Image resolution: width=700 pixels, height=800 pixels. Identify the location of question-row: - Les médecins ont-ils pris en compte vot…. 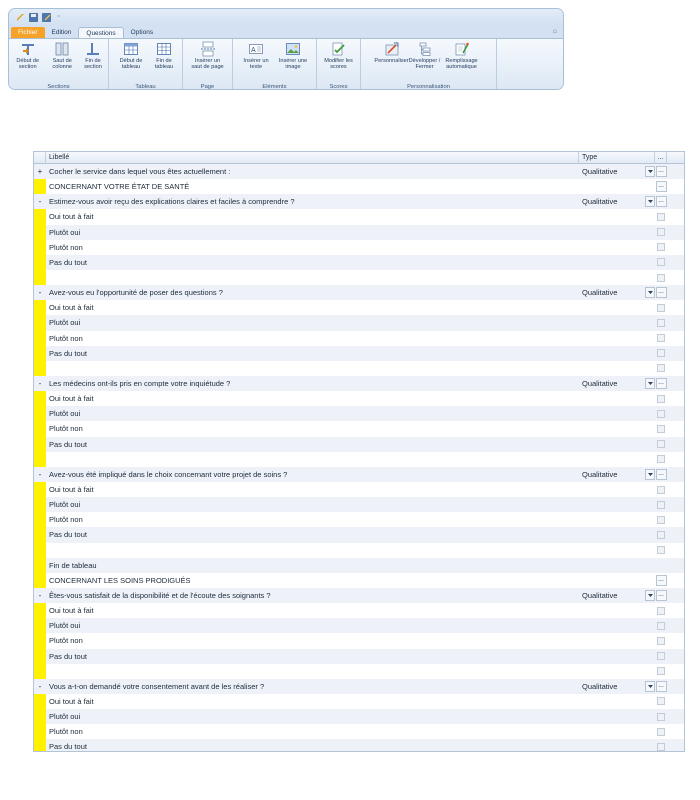
(359, 383).